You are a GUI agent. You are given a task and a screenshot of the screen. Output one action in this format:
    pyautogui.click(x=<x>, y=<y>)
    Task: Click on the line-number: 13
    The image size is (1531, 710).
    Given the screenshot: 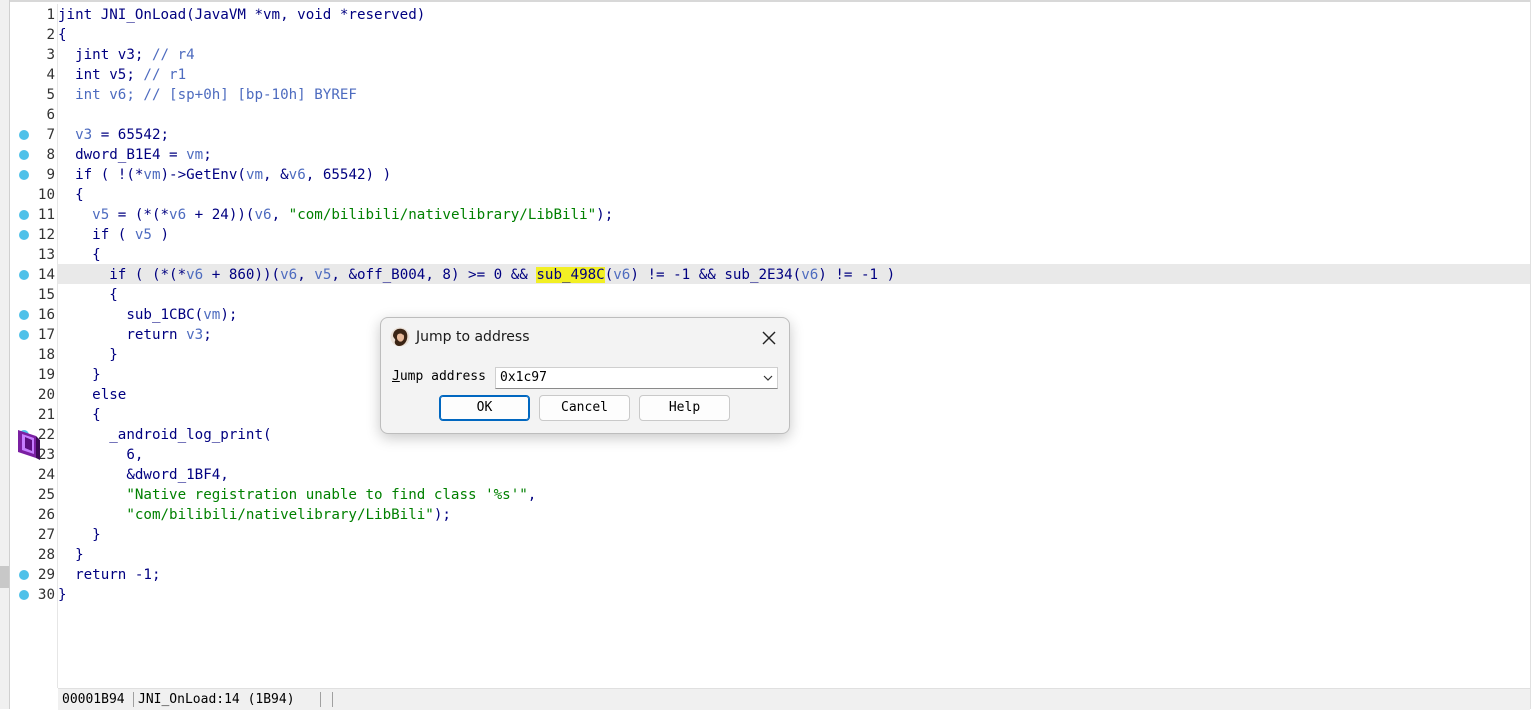 What is the action you would take?
    pyautogui.click(x=46, y=255)
    